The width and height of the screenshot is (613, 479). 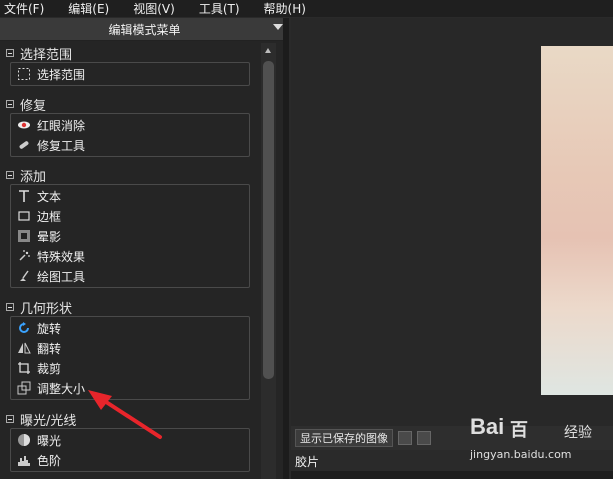 I want to click on menu-item-resize: 调整大小, so click(x=130, y=388).